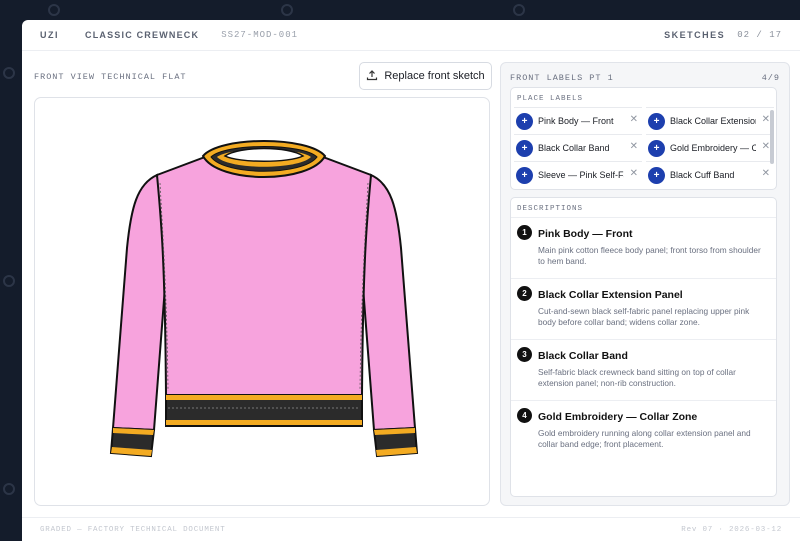  Describe the element at coordinates (49, 35) in the screenshot. I see `app-name: UZI` at that location.